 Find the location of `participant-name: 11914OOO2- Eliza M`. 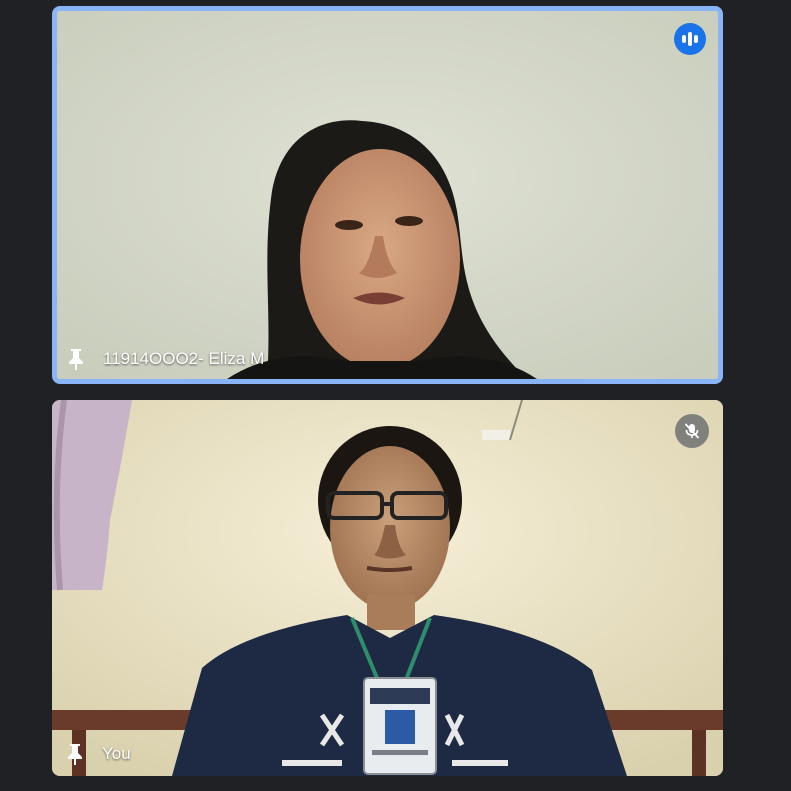

participant-name: 11914OOO2- Eliza M is located at coordinates (184, 358).